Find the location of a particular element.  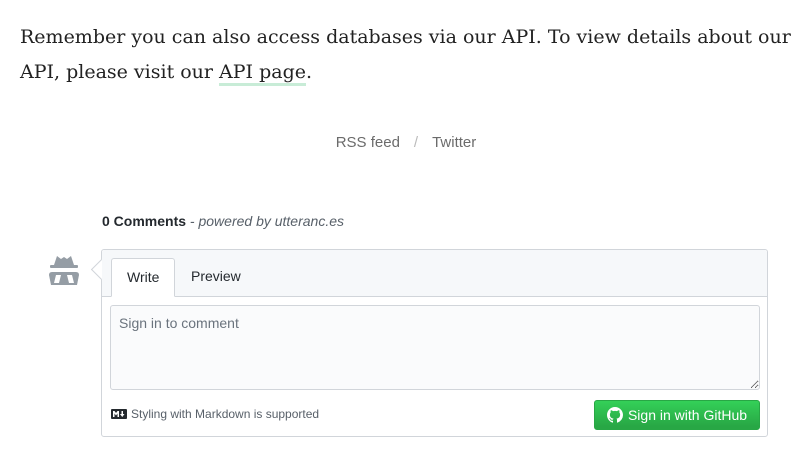

intro-period: . is located at coordinates (309, 72).